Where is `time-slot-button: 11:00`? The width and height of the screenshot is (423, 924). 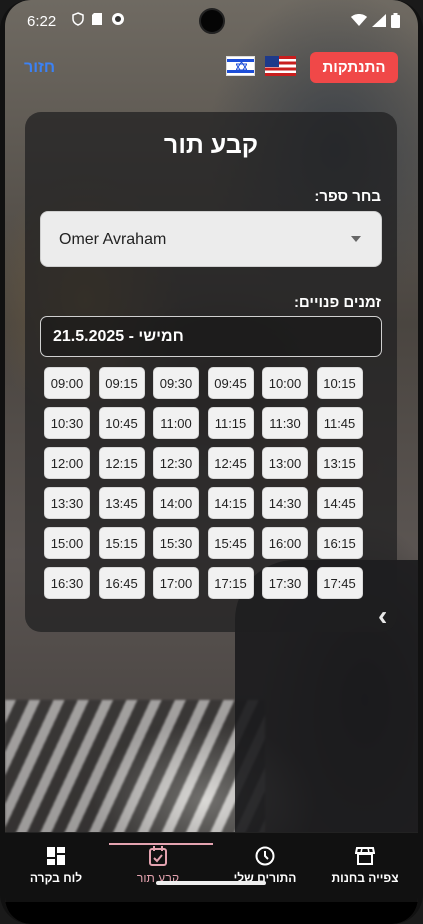
time-slot-button: 11:00 is located at coordinates (176, 423).